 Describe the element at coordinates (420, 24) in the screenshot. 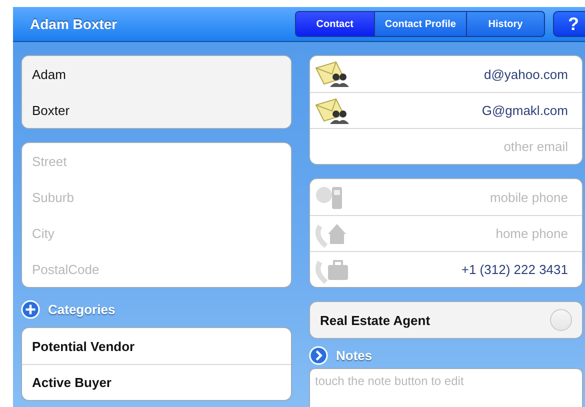

I see `tab: Contact Profile` at that location.